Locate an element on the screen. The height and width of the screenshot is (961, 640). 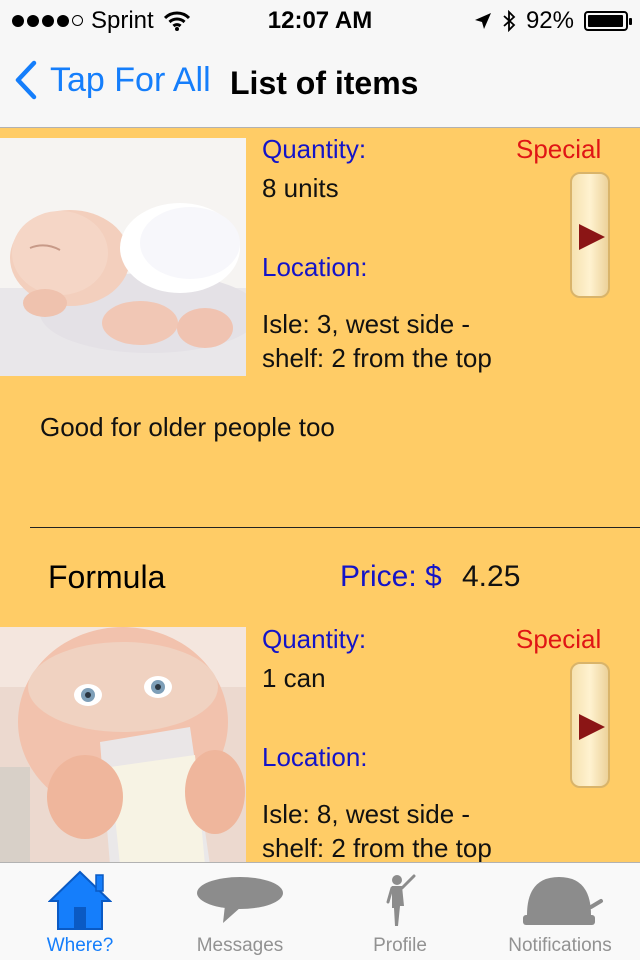
quantity-value: 8 units is located at coordinates (300, 188).